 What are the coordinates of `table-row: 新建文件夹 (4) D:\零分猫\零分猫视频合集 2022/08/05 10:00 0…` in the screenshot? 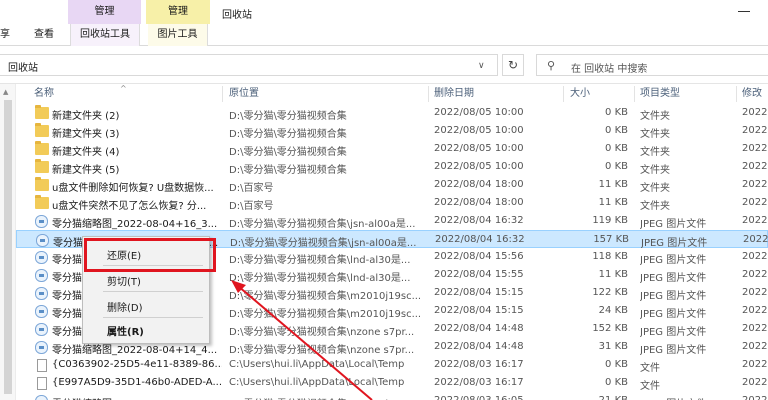 It's located at (392, 149).